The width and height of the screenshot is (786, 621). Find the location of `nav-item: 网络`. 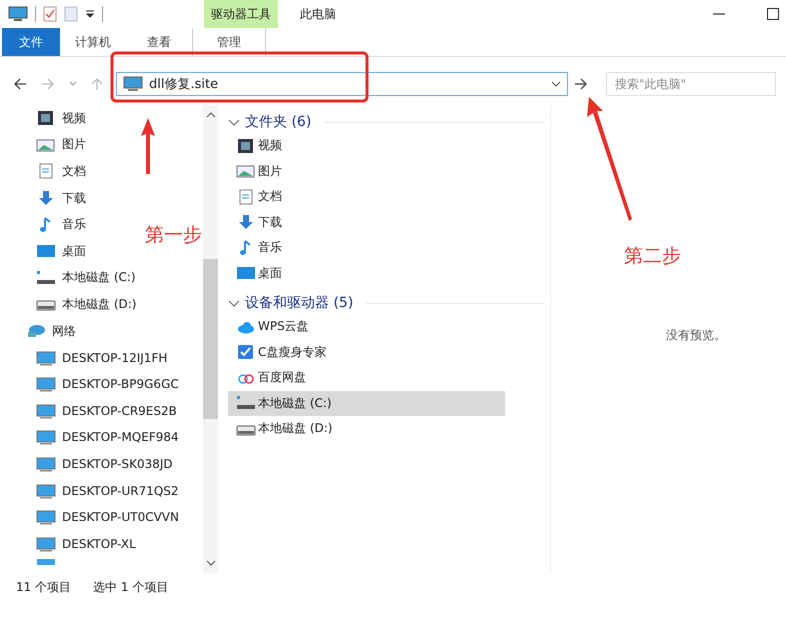

nav-item: 网络 is located at coordinates (64, 331).